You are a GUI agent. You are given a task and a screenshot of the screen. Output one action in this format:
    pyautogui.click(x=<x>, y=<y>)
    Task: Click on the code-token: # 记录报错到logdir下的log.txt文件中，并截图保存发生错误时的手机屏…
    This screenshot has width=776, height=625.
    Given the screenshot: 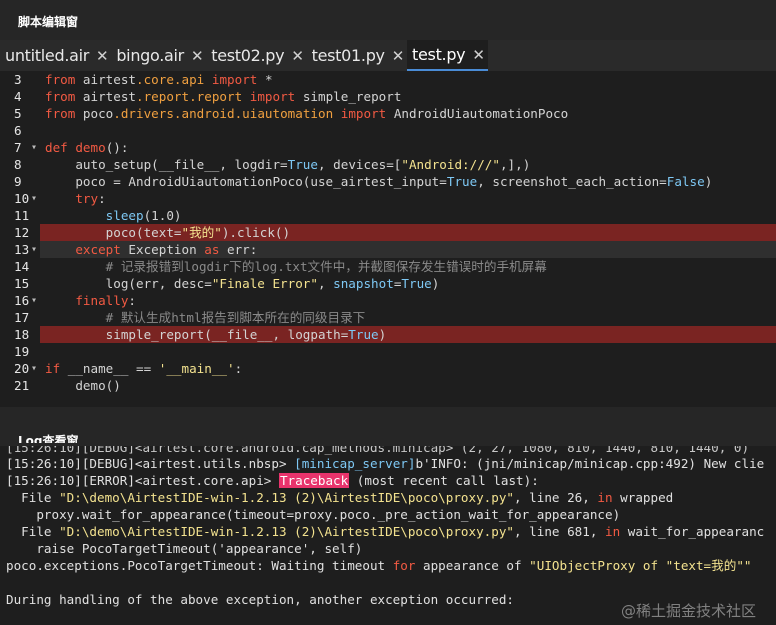 What is the action you would take?
    pyautogui.click(x=326, y=266)
    